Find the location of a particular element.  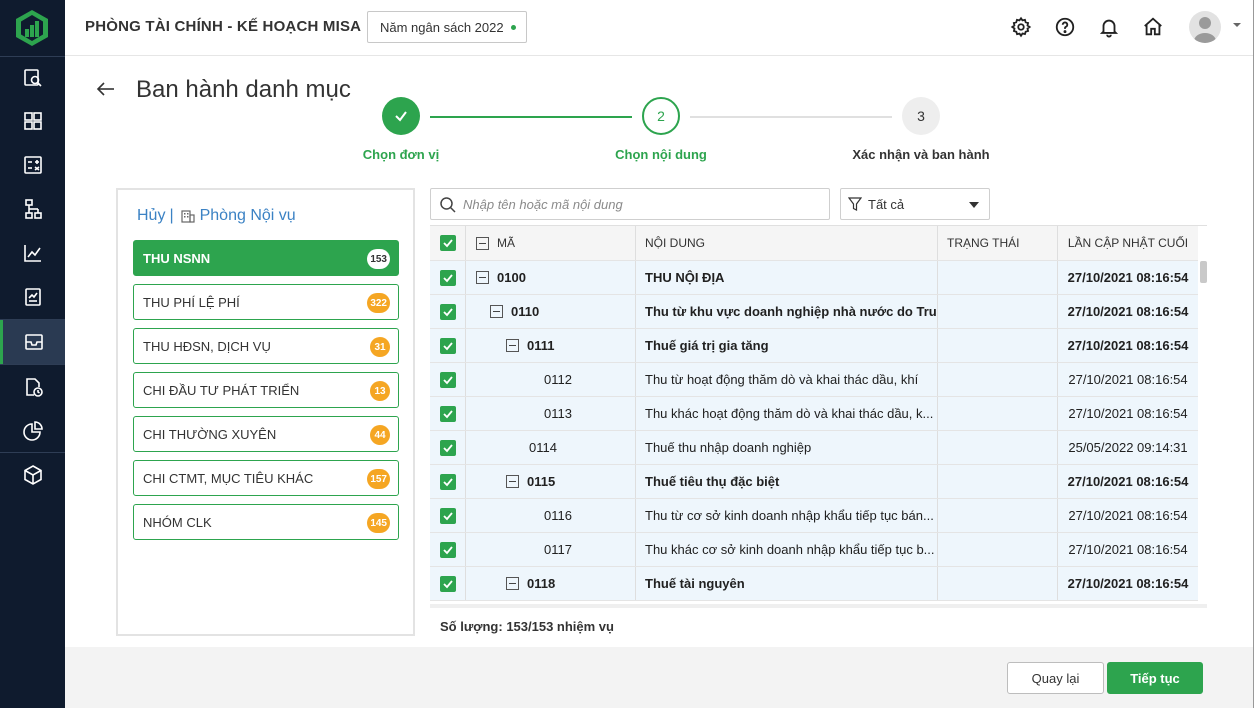

help-icon is located at coordinates (1065, 27).